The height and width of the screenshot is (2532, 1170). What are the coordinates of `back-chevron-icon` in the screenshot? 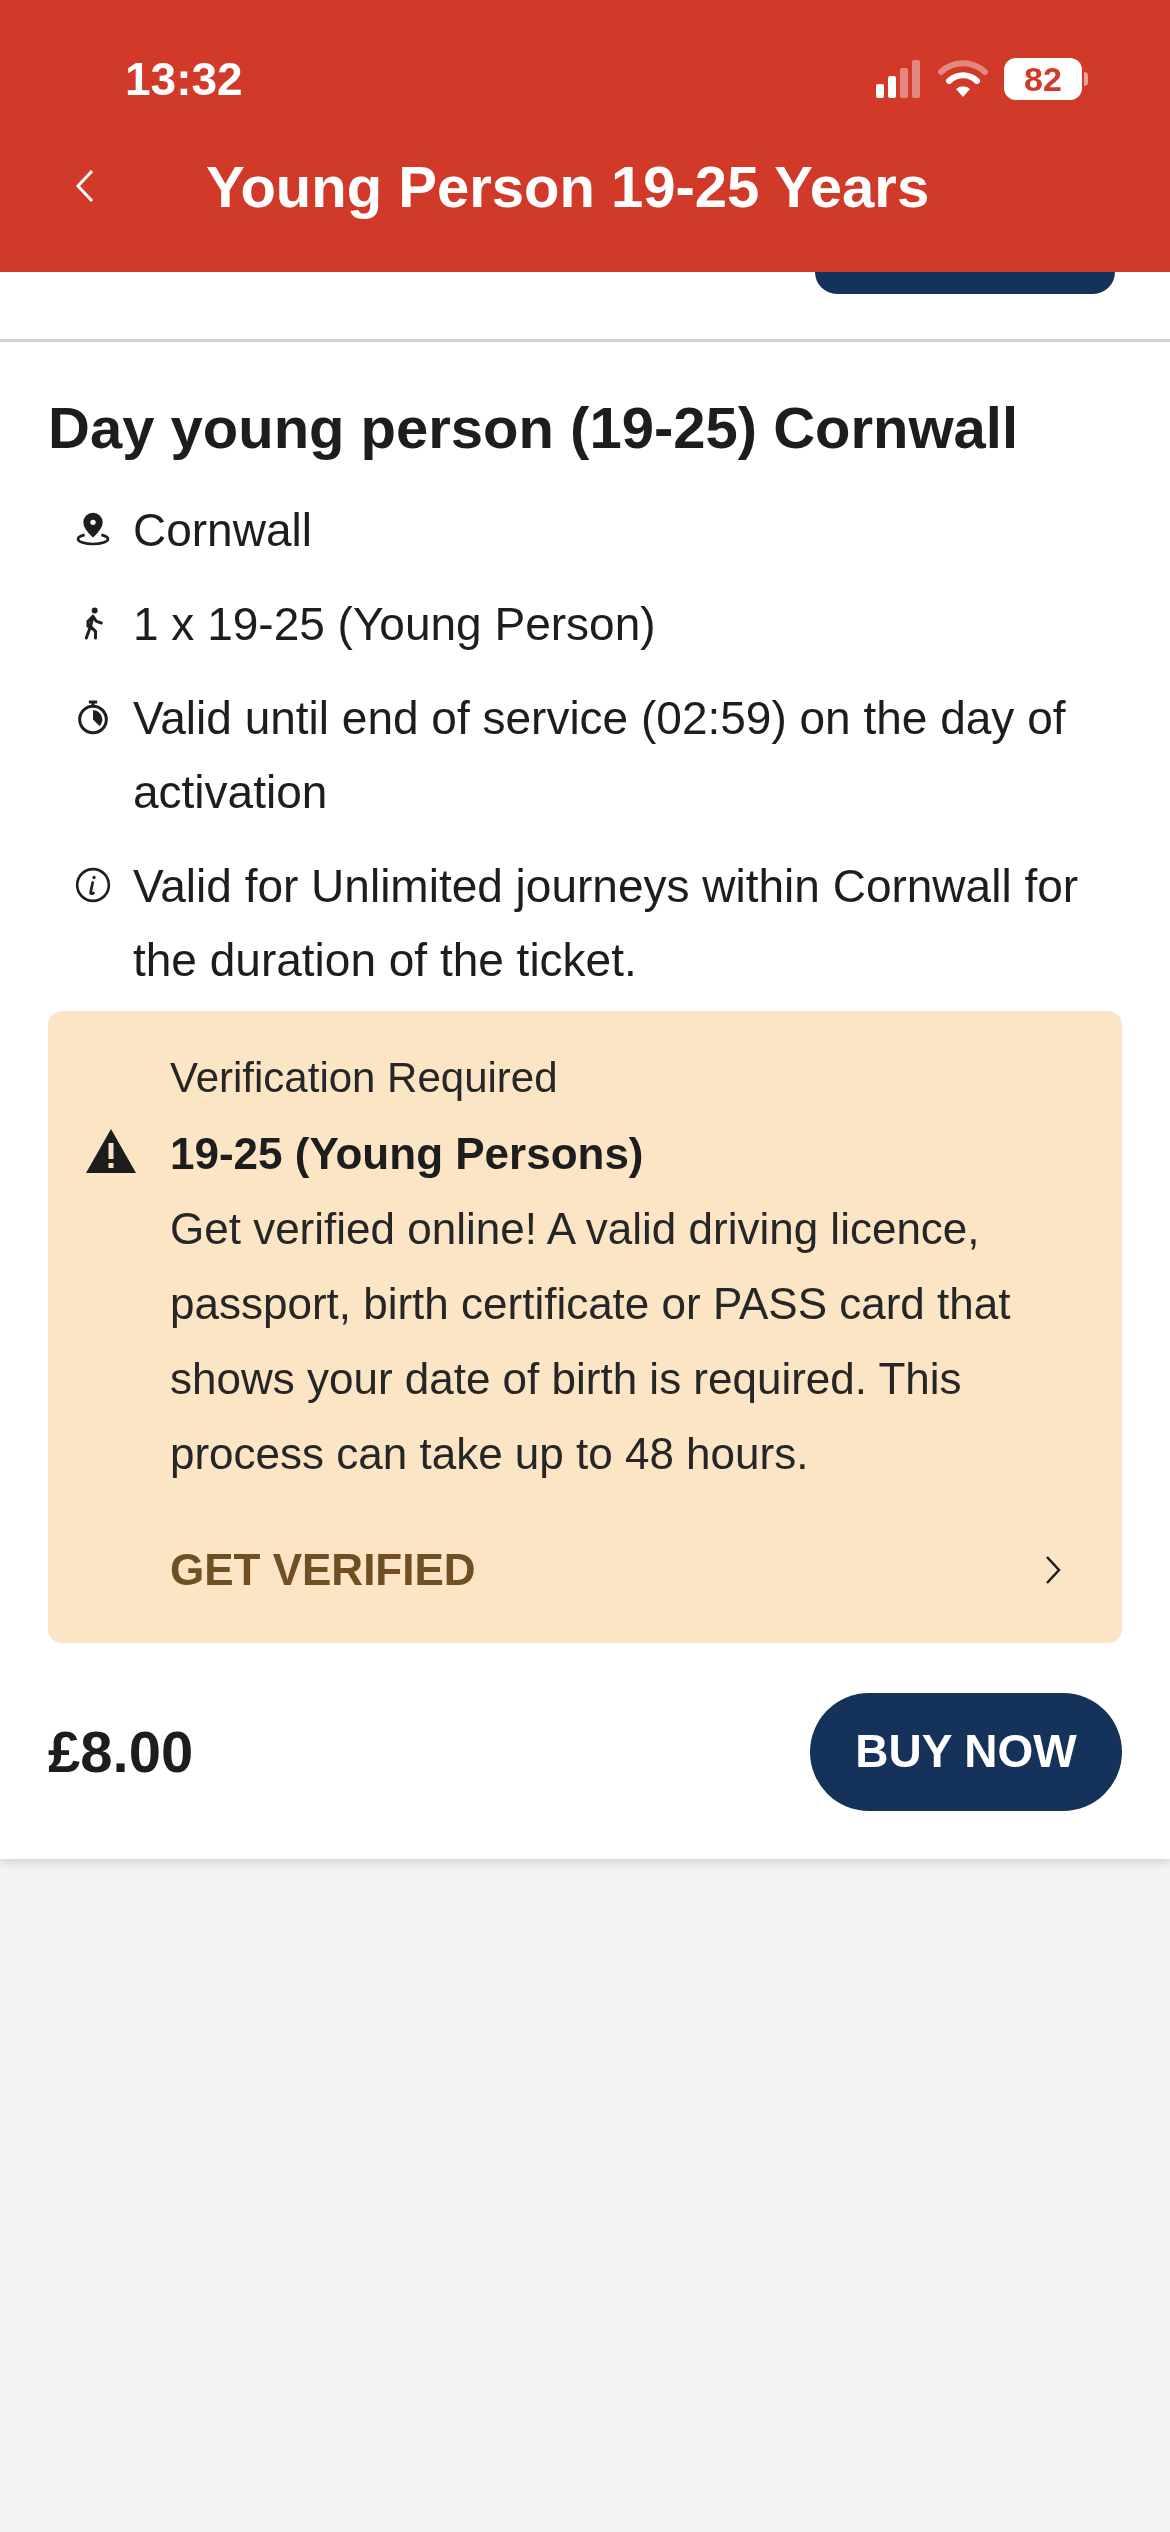 It's located at (85, 186).